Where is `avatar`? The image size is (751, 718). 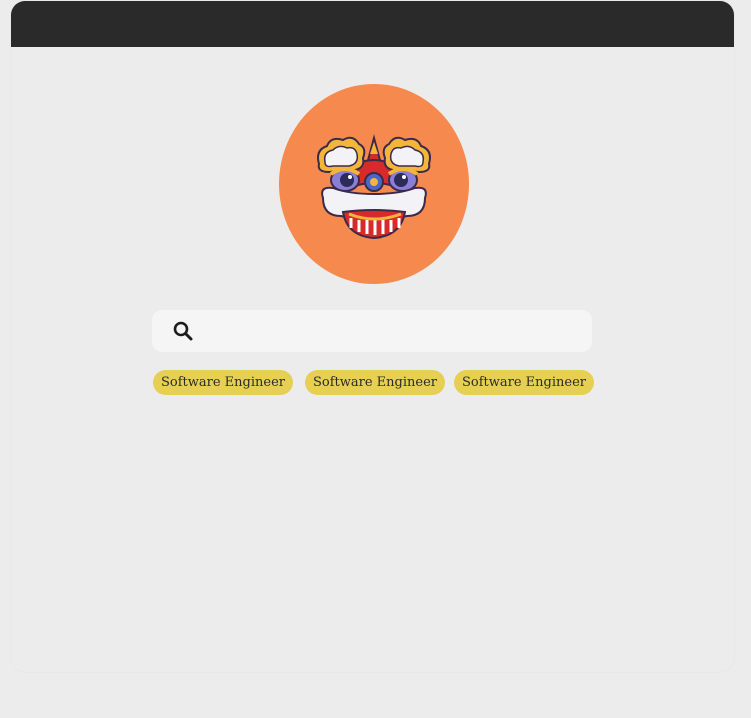 avatar is located at coordinates (374, 184).